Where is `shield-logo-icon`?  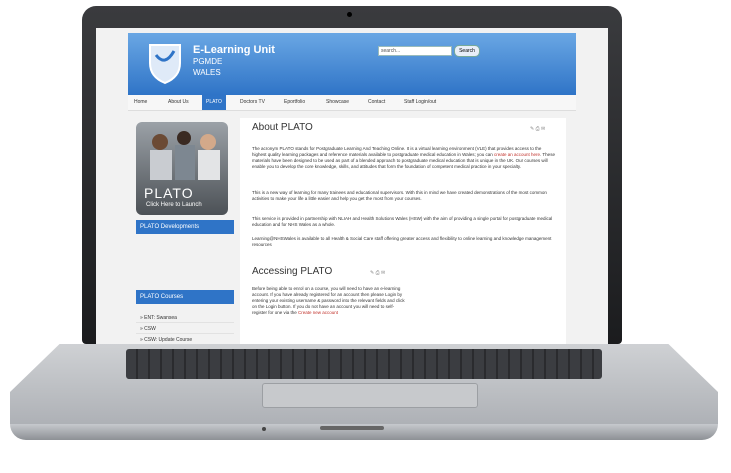 shield-logo-icon is located at coordinates (165, 64).